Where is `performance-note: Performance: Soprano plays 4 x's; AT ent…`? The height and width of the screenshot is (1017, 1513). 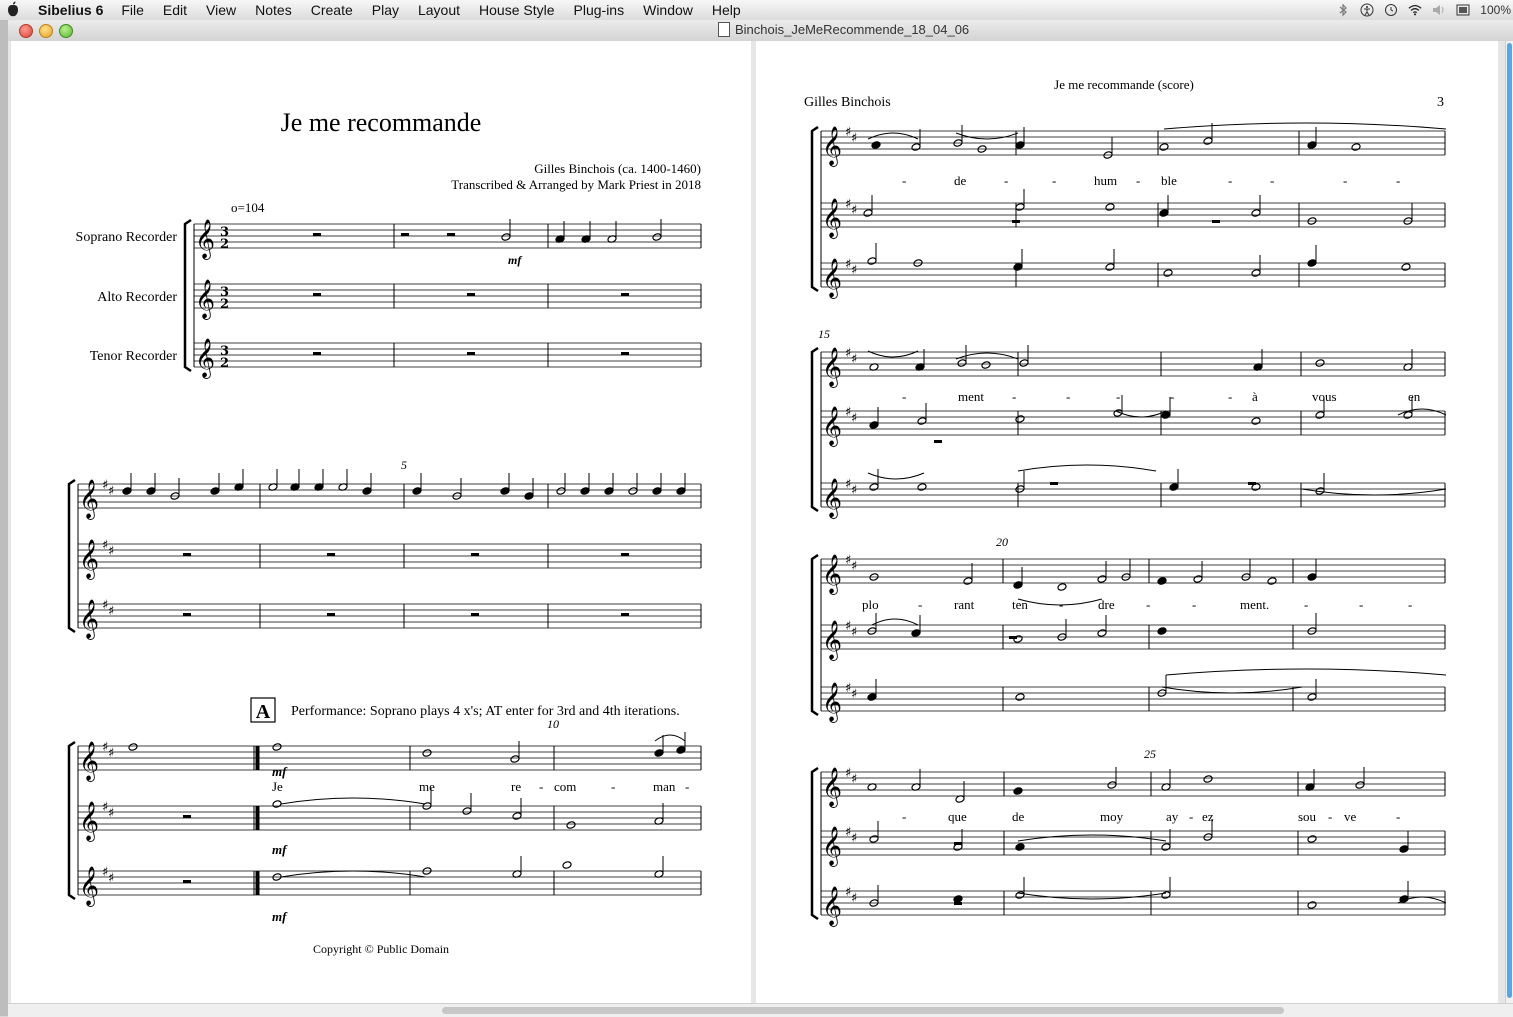 performance-note: Performance: Soprano plays 4 x's; AT ent… is located at coordinates (485, 711).